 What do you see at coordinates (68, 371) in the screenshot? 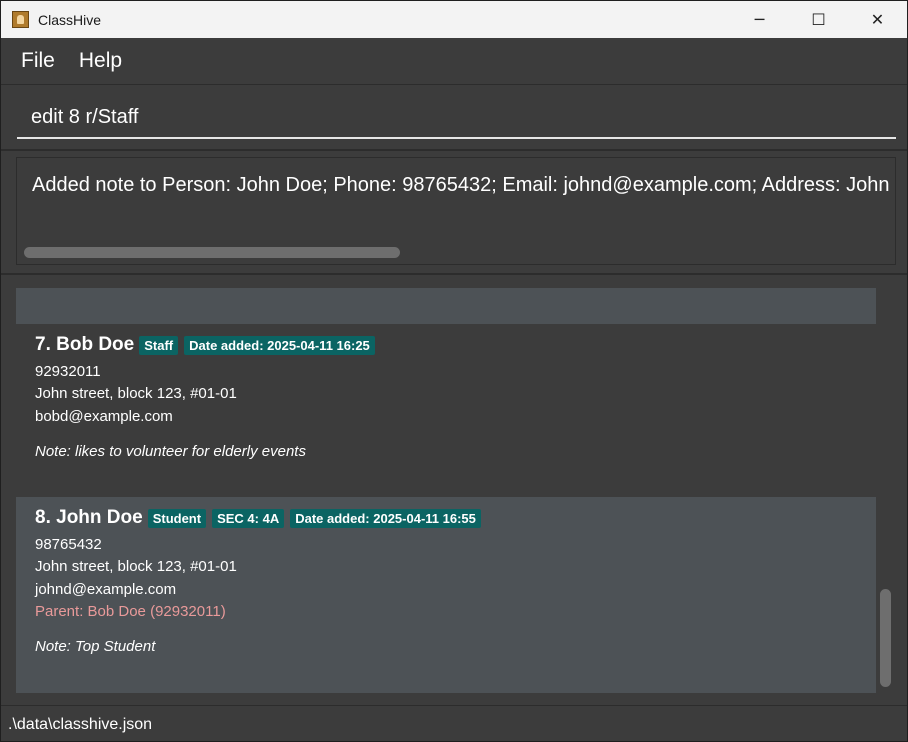
I see `person-phone: 92932011` at bounding box center [68, 371].